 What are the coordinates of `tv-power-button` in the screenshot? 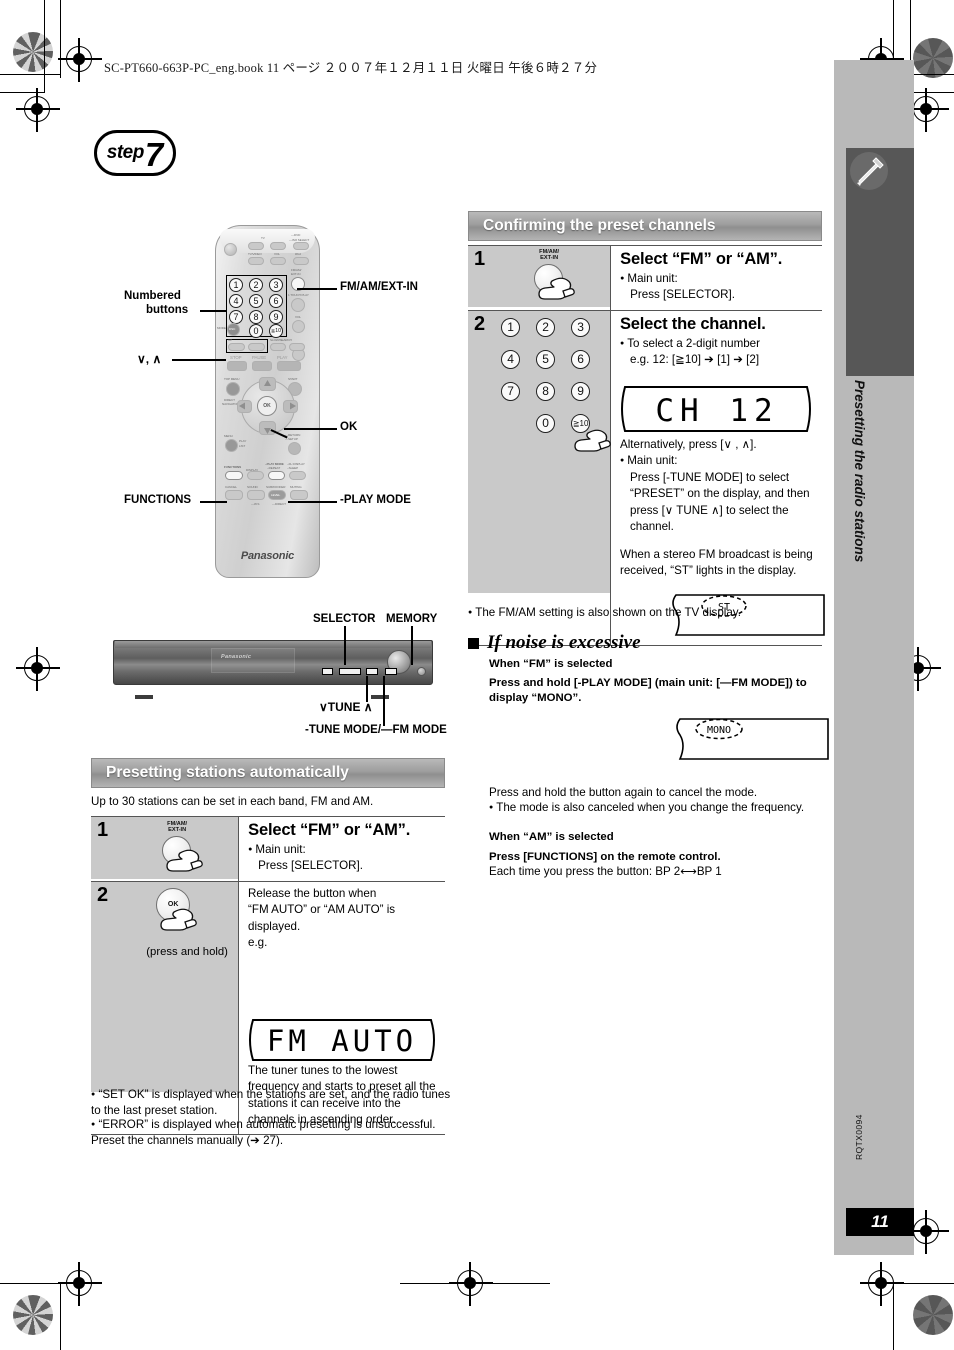 It's located at (256, 246).